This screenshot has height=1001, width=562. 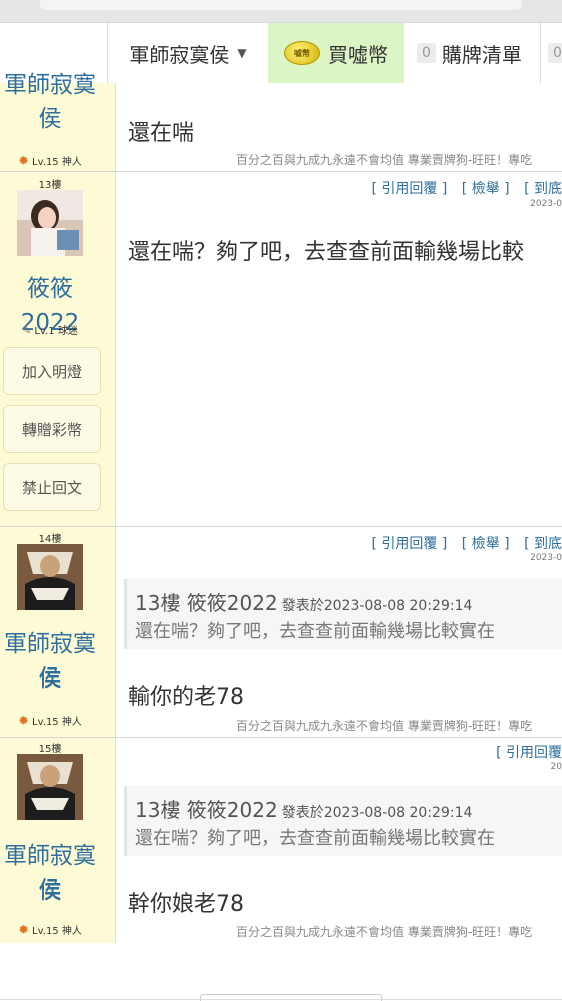 What do you see at coordinates (50, 102) in the screenshot?
I see `author-name-link: 軍師寂寞侯` at bounding box center [50, 102].